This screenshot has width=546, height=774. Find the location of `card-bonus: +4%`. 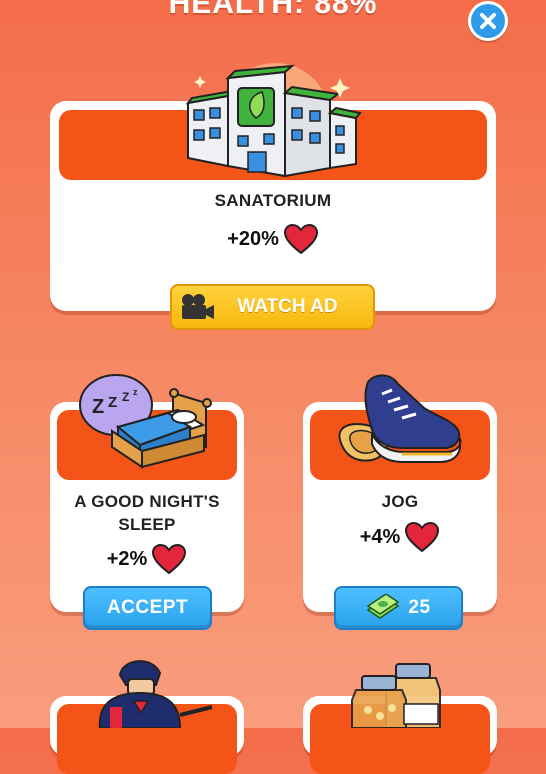

card-bonus: +4% is located at coordinates (400, 537).